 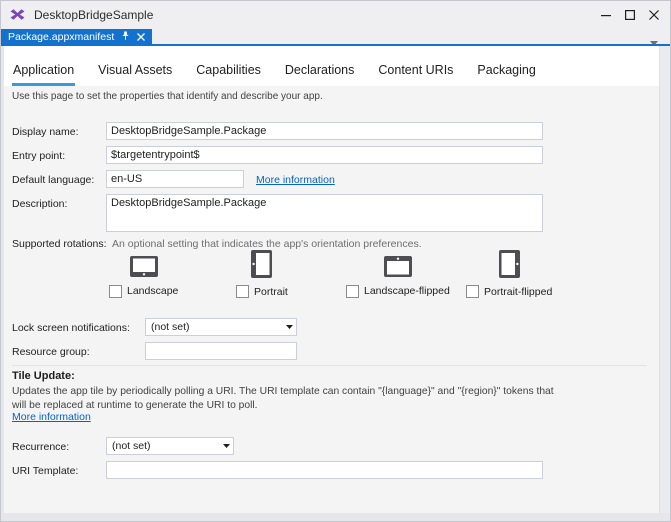 I want to click on display-name-row: Display name:, so click(x=331, y=131).